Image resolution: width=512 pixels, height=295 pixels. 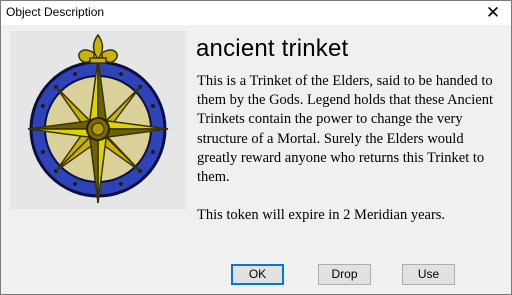 I want to click on ok-button-label: OK, so click(x=257, y=274).